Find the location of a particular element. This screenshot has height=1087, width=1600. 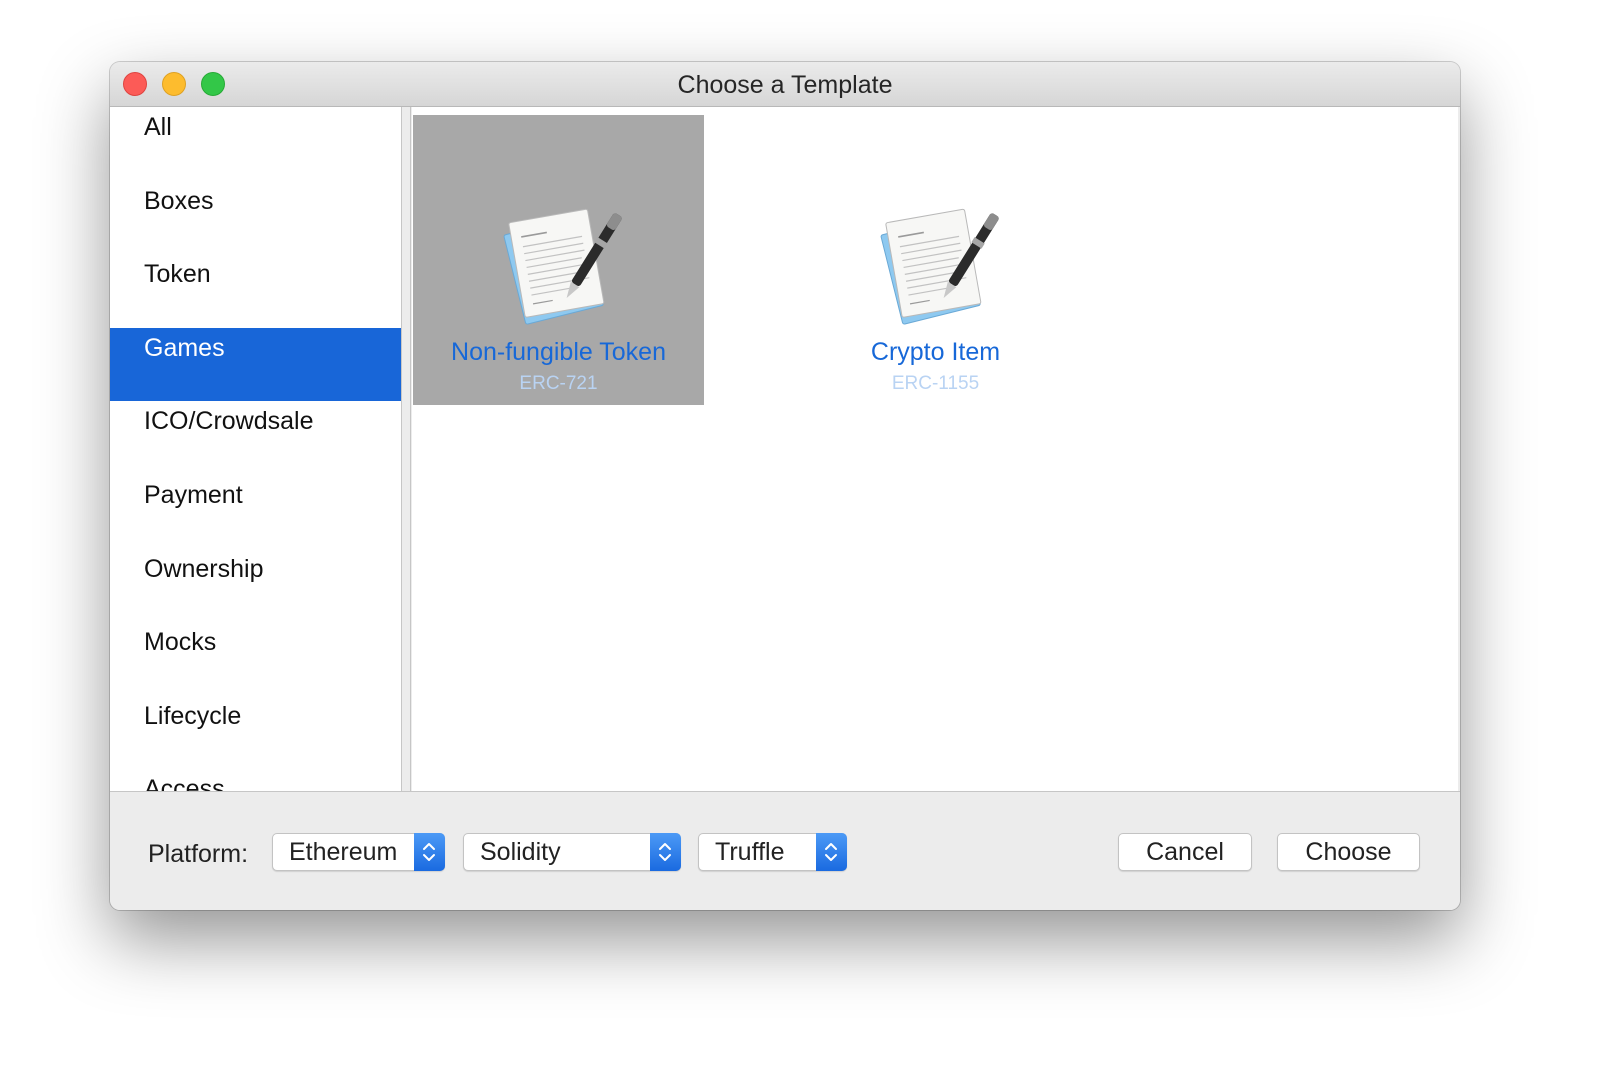

language-popup-value: Solidity is located at coordinates (520, 852).